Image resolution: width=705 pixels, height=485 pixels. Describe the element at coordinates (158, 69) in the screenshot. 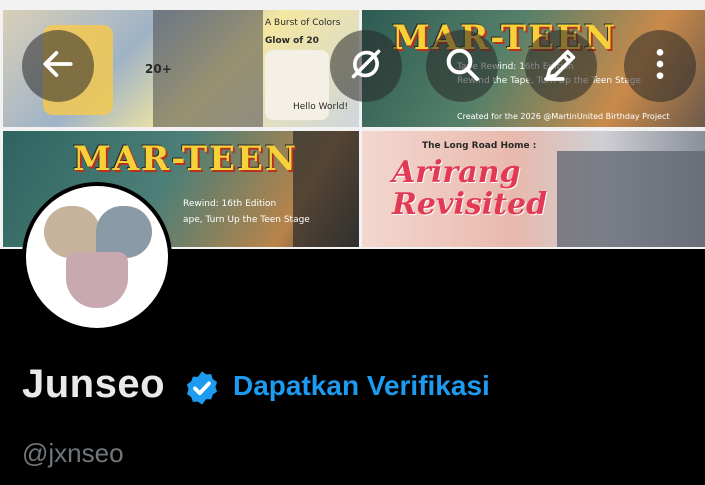

I see `banner-tile-1-tag: 20+` at that location.